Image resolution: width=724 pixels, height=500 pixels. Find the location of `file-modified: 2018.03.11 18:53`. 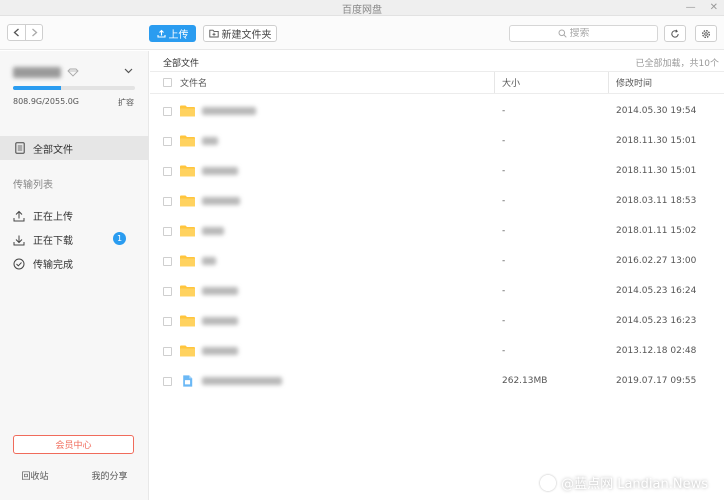

file-modified: 2018.03.11 18:53 is located at coordinates (656, 201).